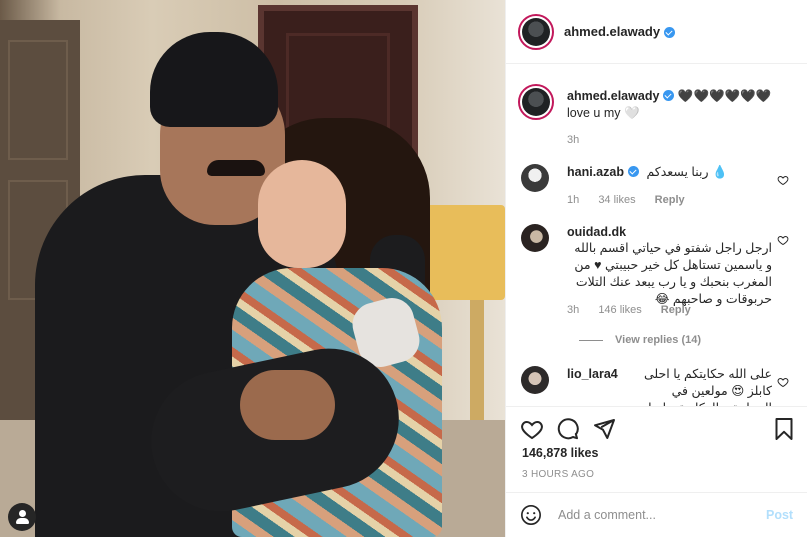 The width and height of the screenshot is (807, 537). I want to click on caption-avatar, so click(536, 102).